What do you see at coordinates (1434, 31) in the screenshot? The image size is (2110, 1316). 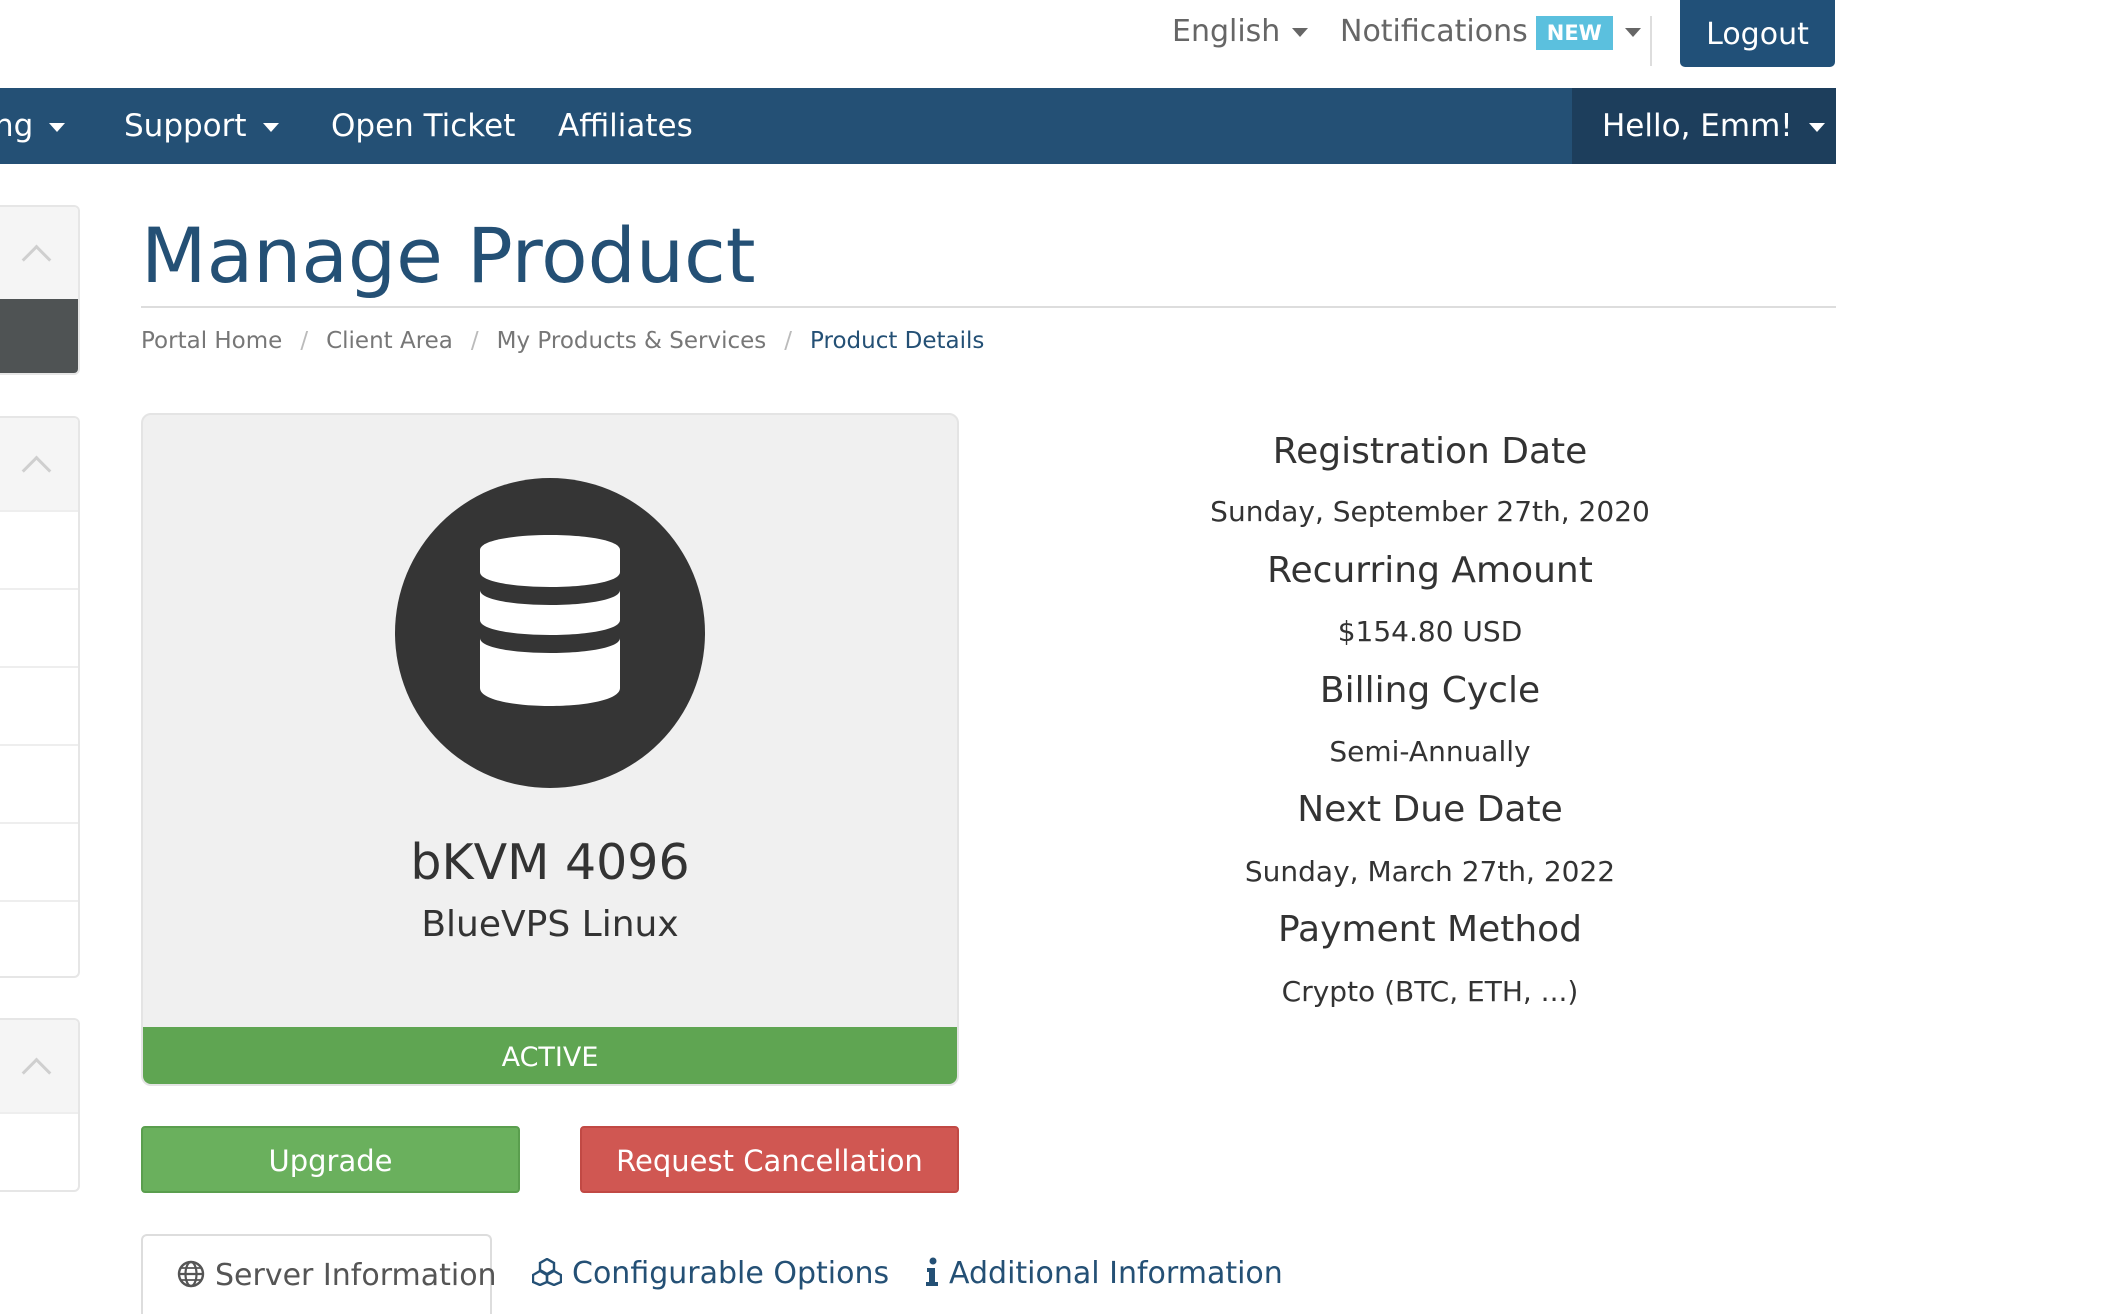 I see `notifications-label: Notifications` at bounding box center [1434, 31].